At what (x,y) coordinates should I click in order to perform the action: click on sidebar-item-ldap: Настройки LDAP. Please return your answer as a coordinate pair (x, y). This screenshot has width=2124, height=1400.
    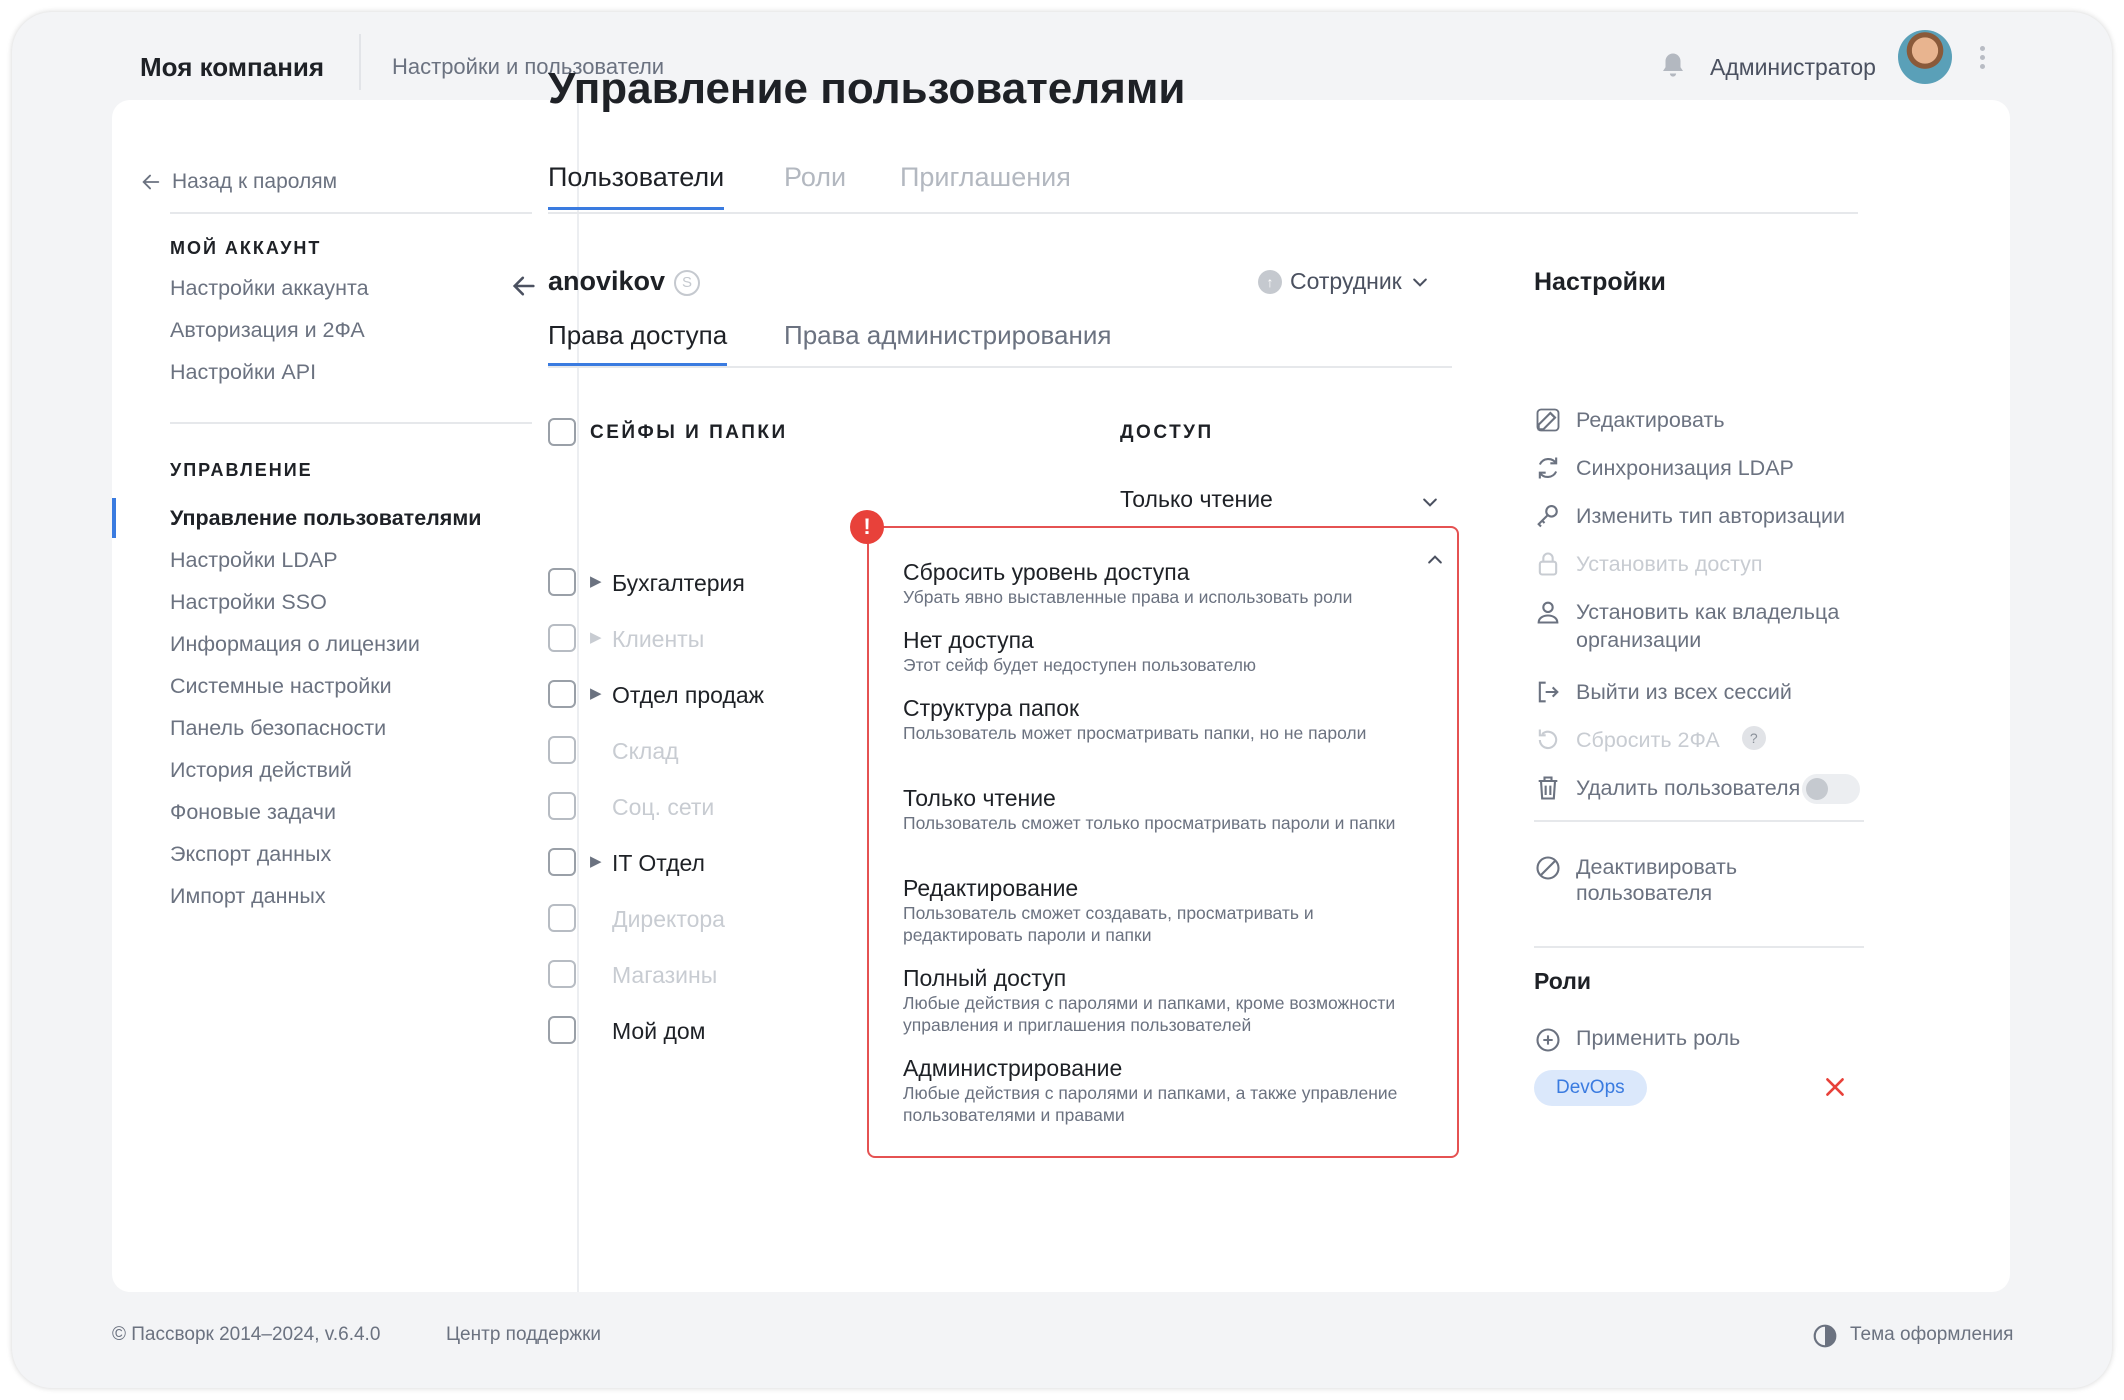
    Looking at the image, I should click on (254, 560).